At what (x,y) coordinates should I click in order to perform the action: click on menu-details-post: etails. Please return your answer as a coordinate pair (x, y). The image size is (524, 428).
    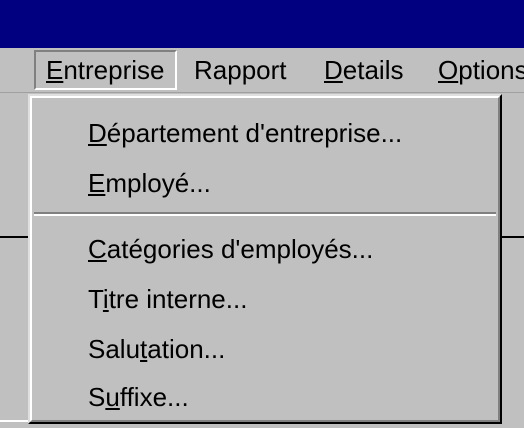
    Looking at the image, I should click on (373, 70).